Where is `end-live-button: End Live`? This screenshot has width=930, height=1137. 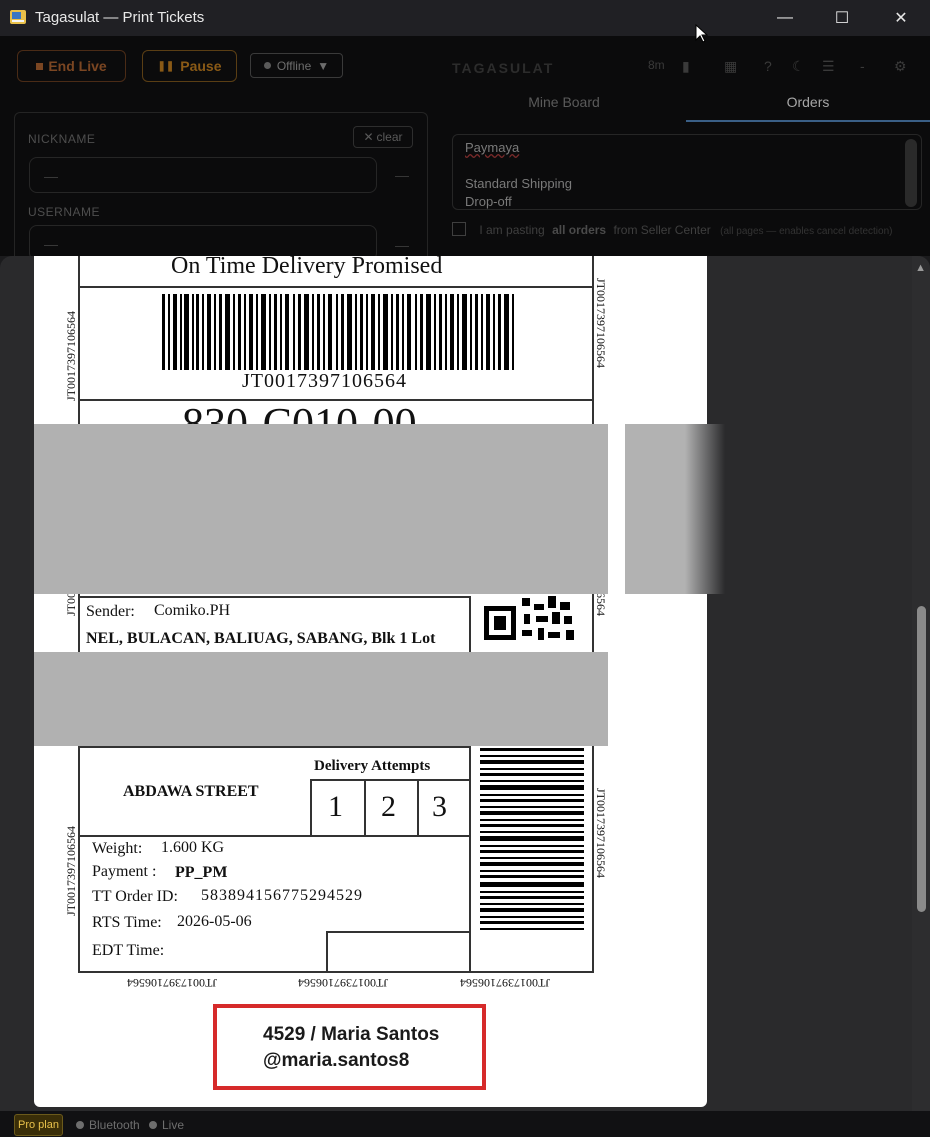
end-live-button: End Live is located at coordinates (71, 66).